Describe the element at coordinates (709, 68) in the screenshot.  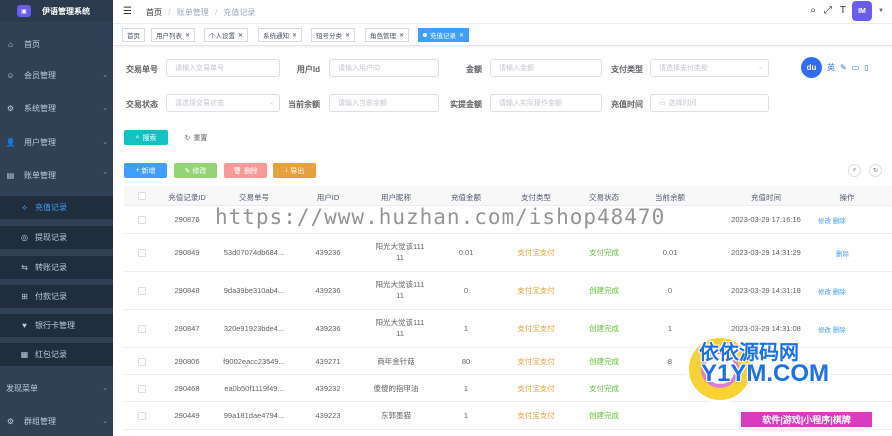
I see `pay-type-select: 请选择支付类型 ⌄` at that location.